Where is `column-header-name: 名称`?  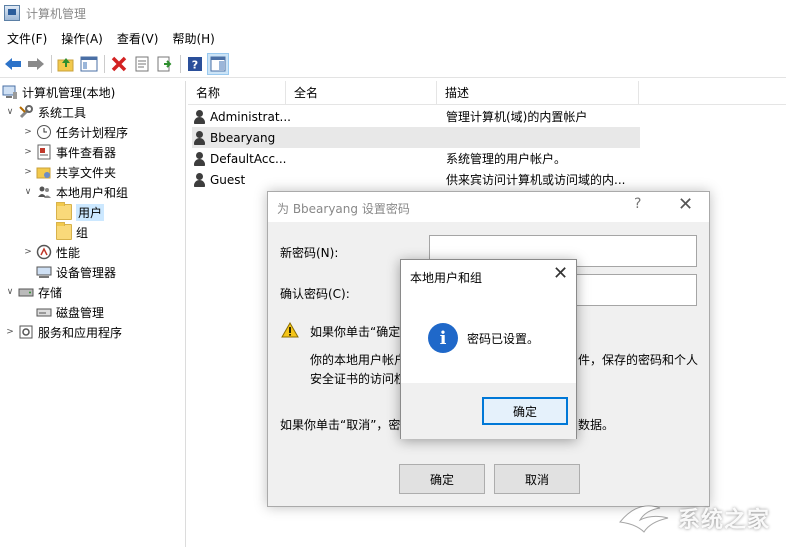
column-header-name: 名称 is located at coordinates (237, 93).